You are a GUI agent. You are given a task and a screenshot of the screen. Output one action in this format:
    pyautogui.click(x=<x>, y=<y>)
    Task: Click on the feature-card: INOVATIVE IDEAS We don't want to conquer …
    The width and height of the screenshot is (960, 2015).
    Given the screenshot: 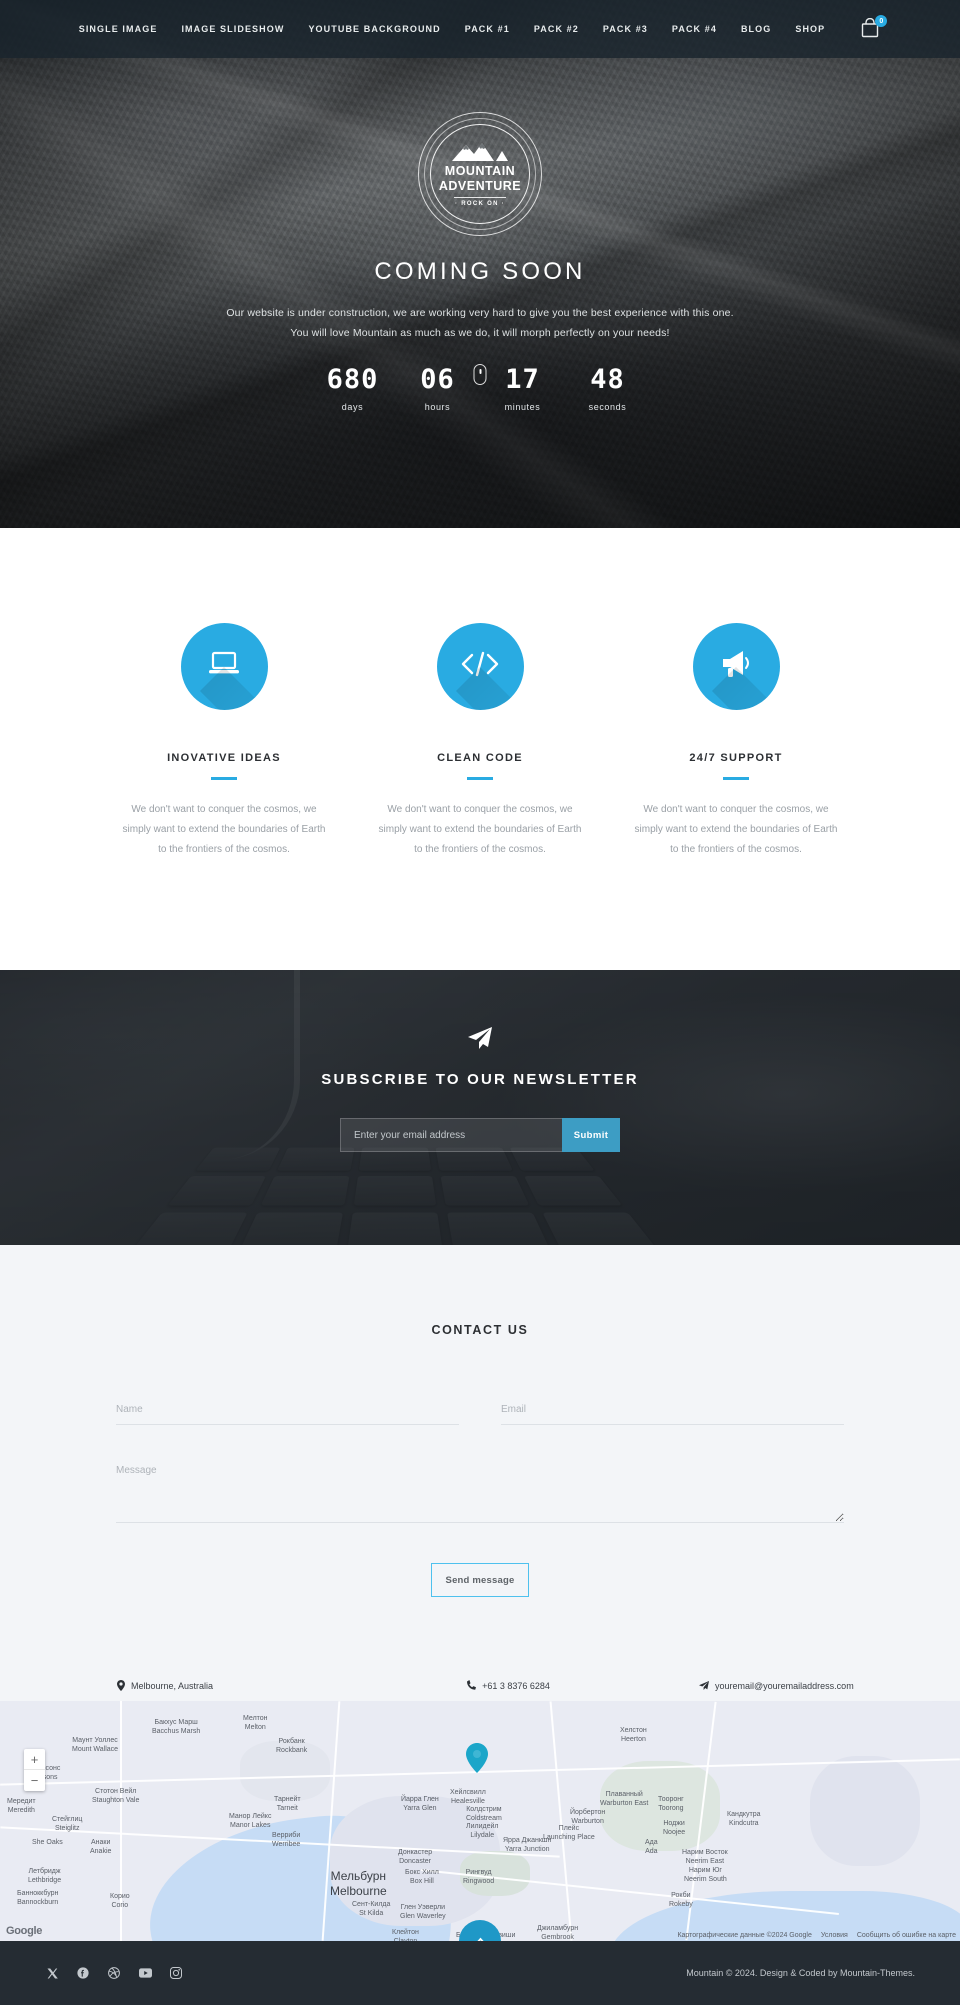 What is the action you would take?
    pyautogui.click(x=224, y=741)
    